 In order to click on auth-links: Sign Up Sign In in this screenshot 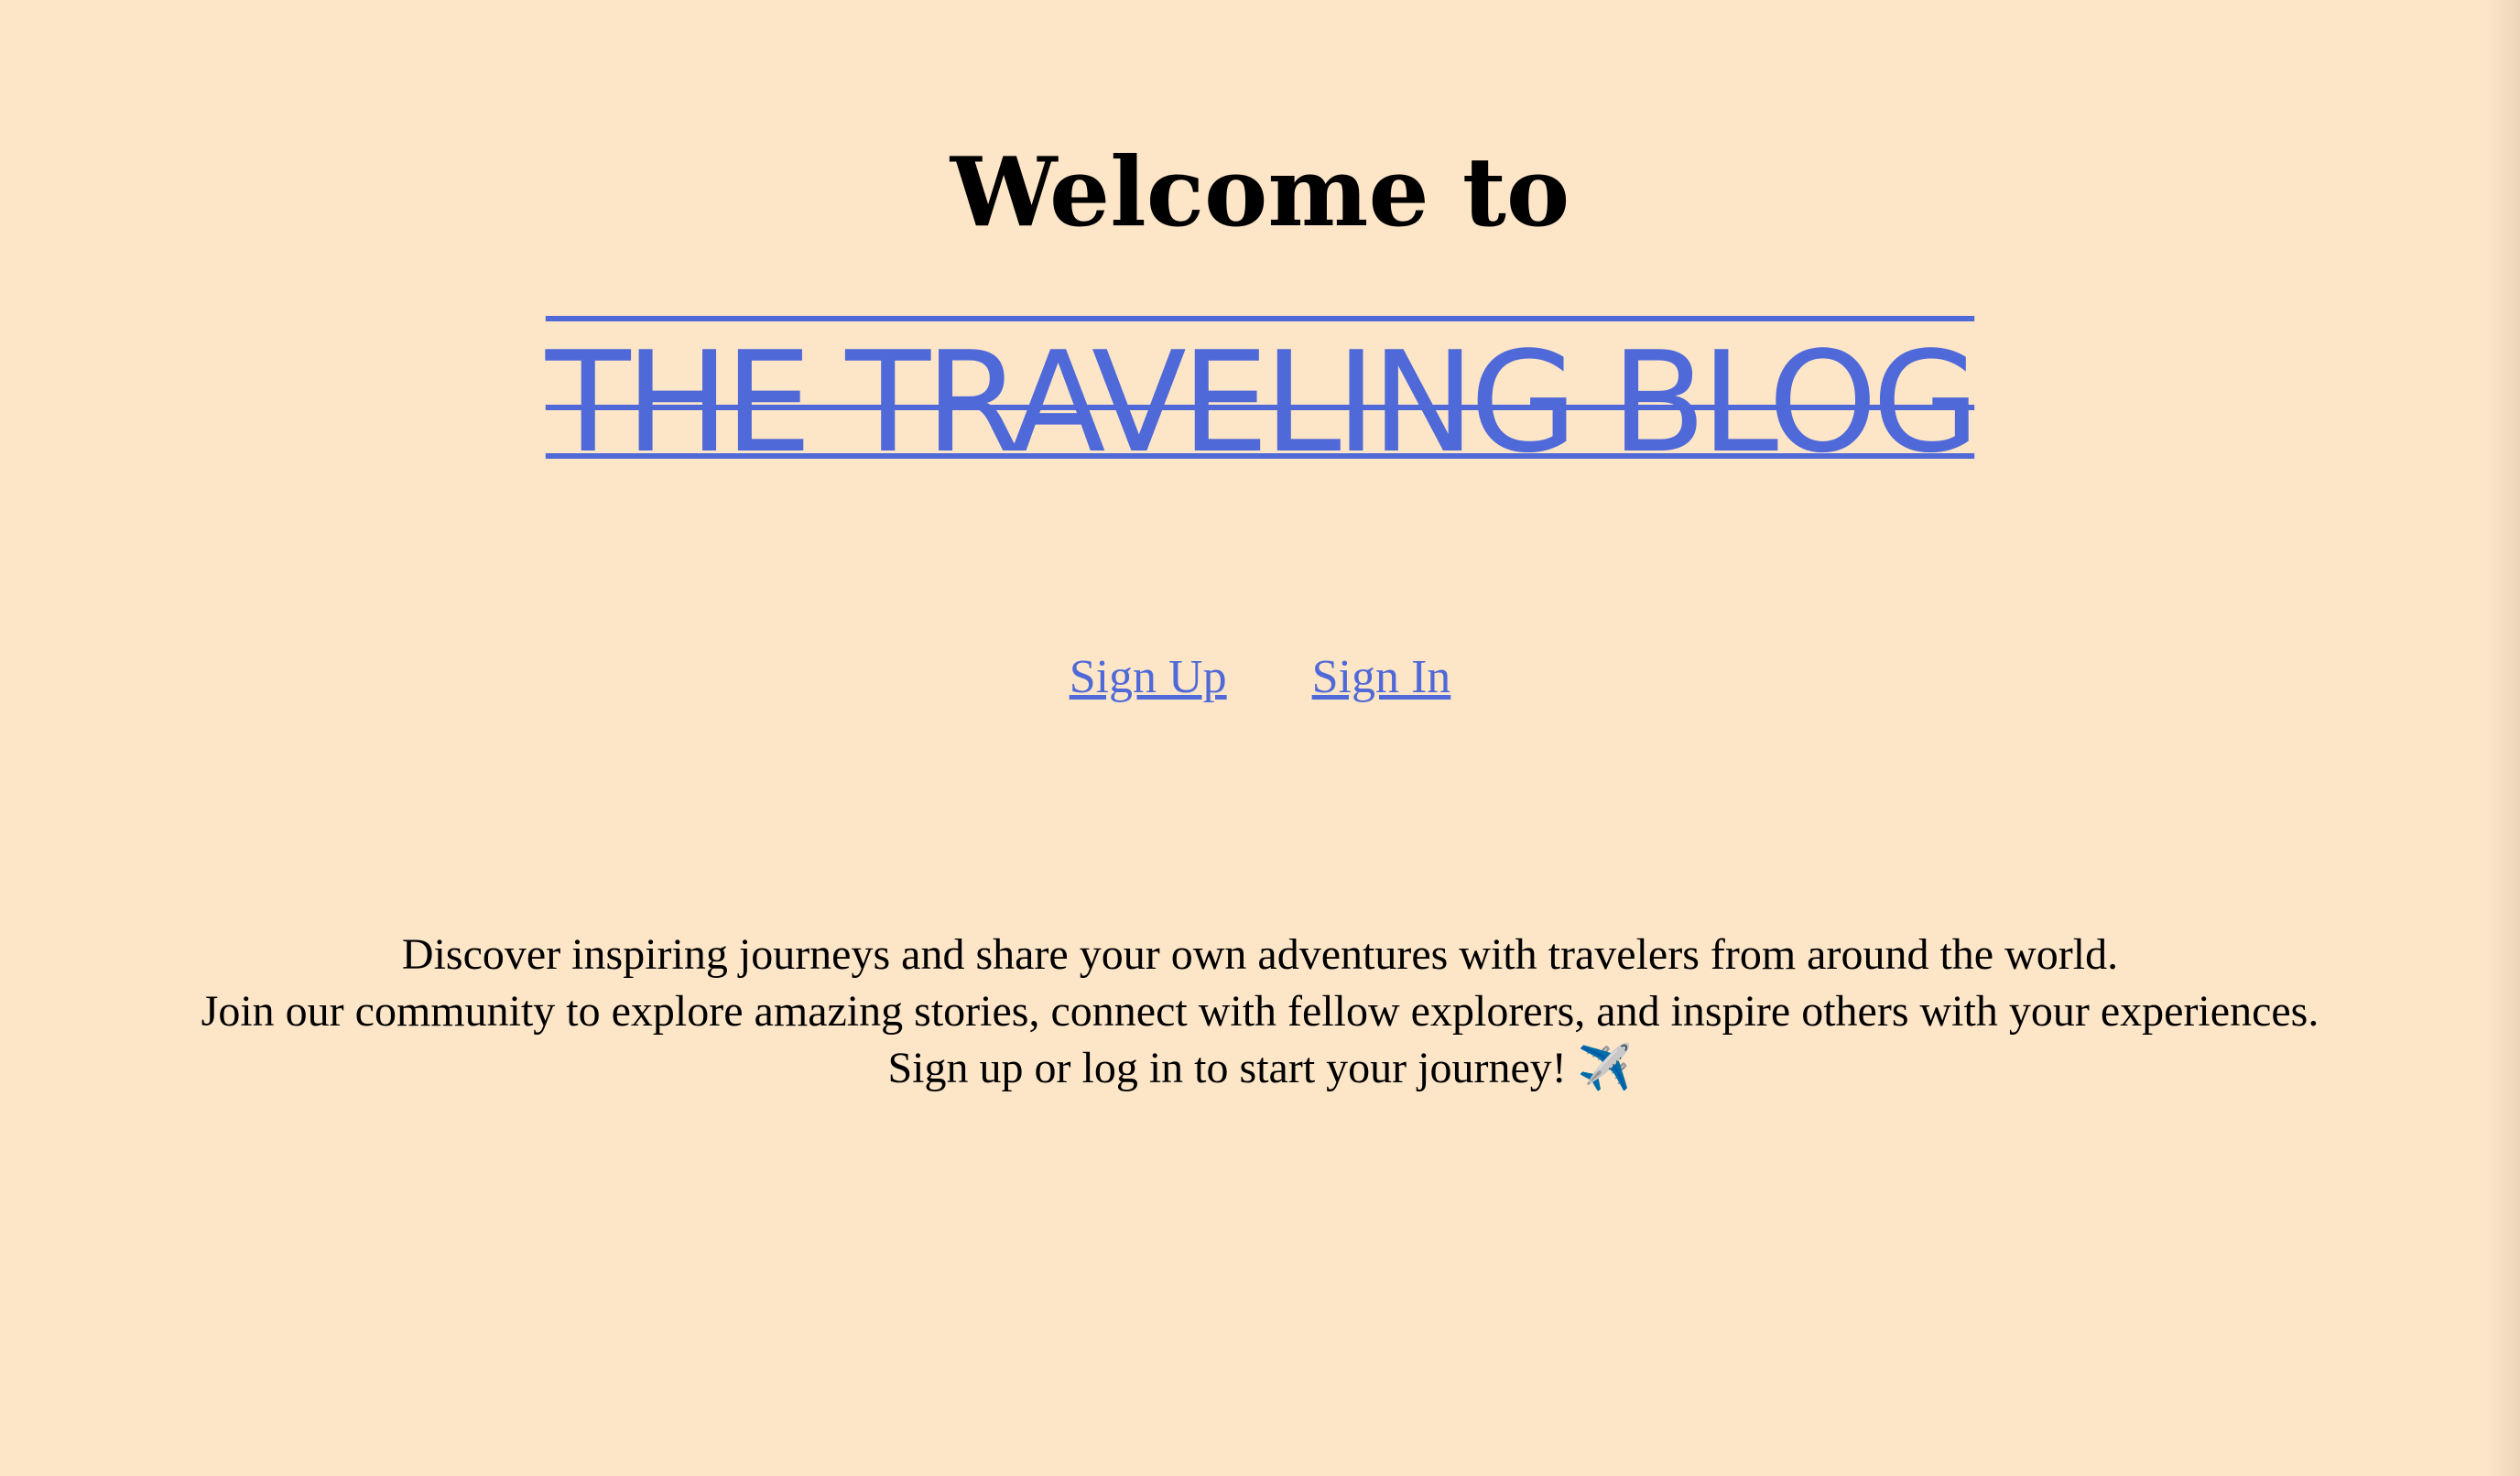, I will do `click(1260, 677)`.